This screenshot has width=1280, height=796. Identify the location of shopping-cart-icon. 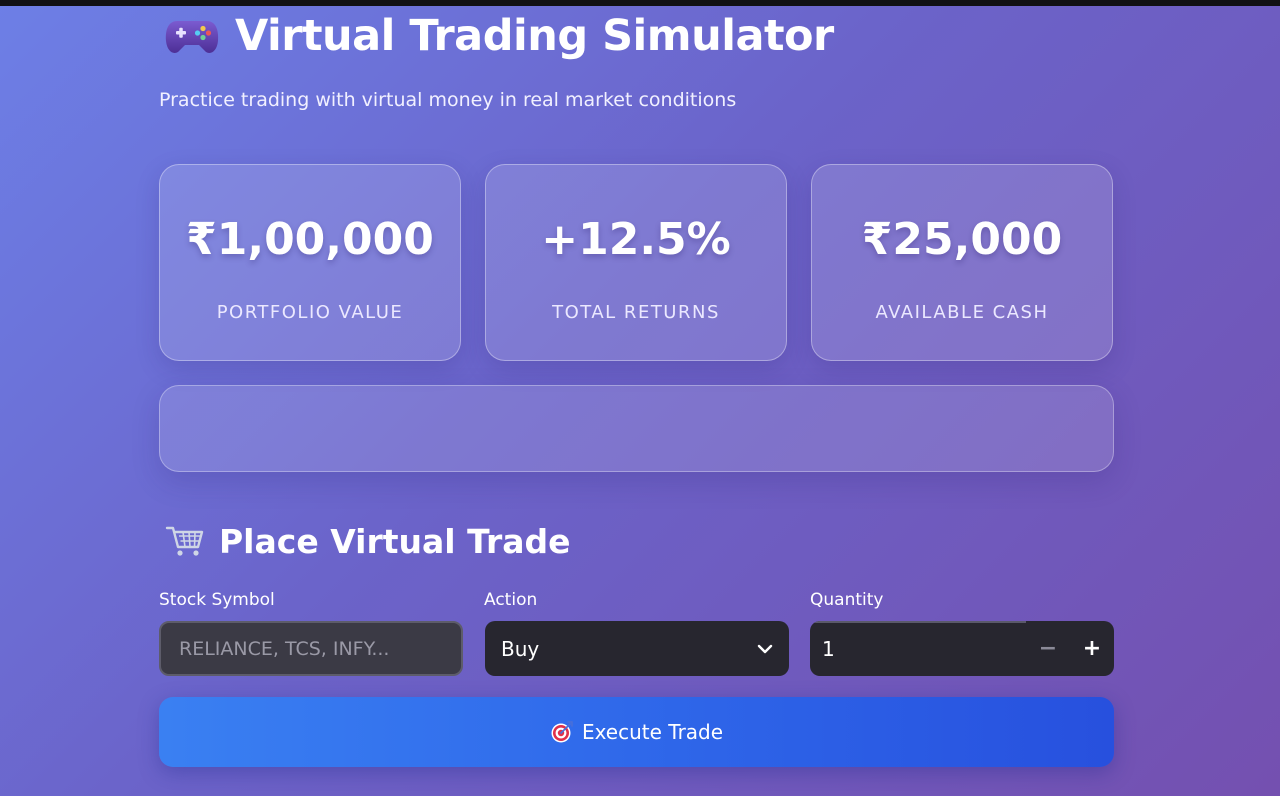
(184, 541).